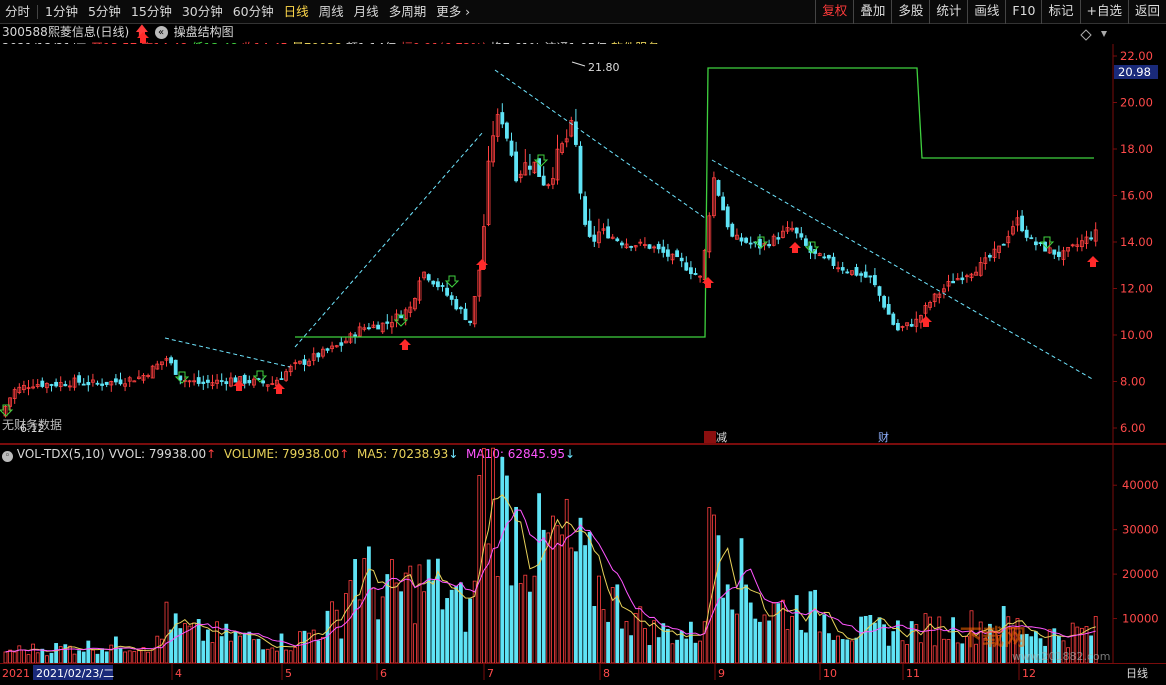 This screenshot has height=685, width=1166. Describe the element at coordinates (883, 436) in the screenshot. I see `event-label-2: 财` at that location.